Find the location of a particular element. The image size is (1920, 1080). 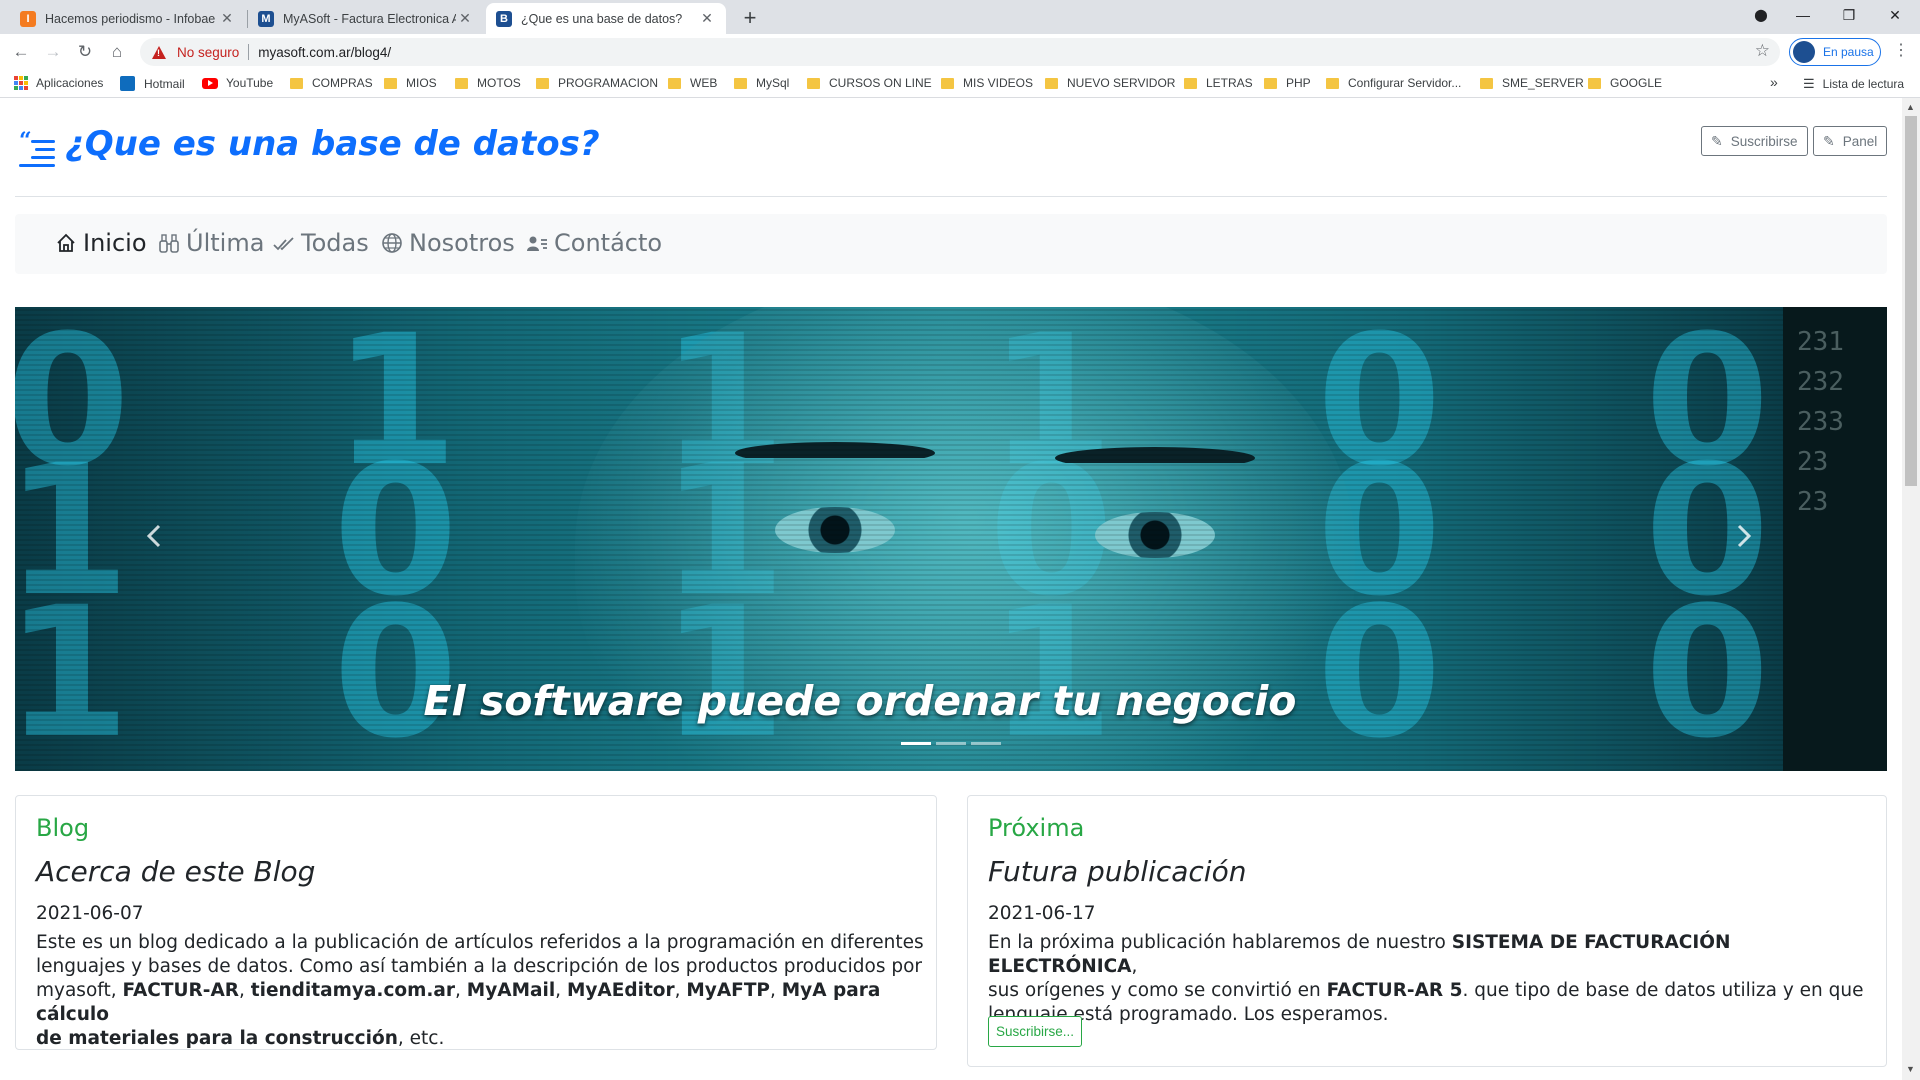

nav-item-nosotros: Nosotros is located at coordinates (448, 243).